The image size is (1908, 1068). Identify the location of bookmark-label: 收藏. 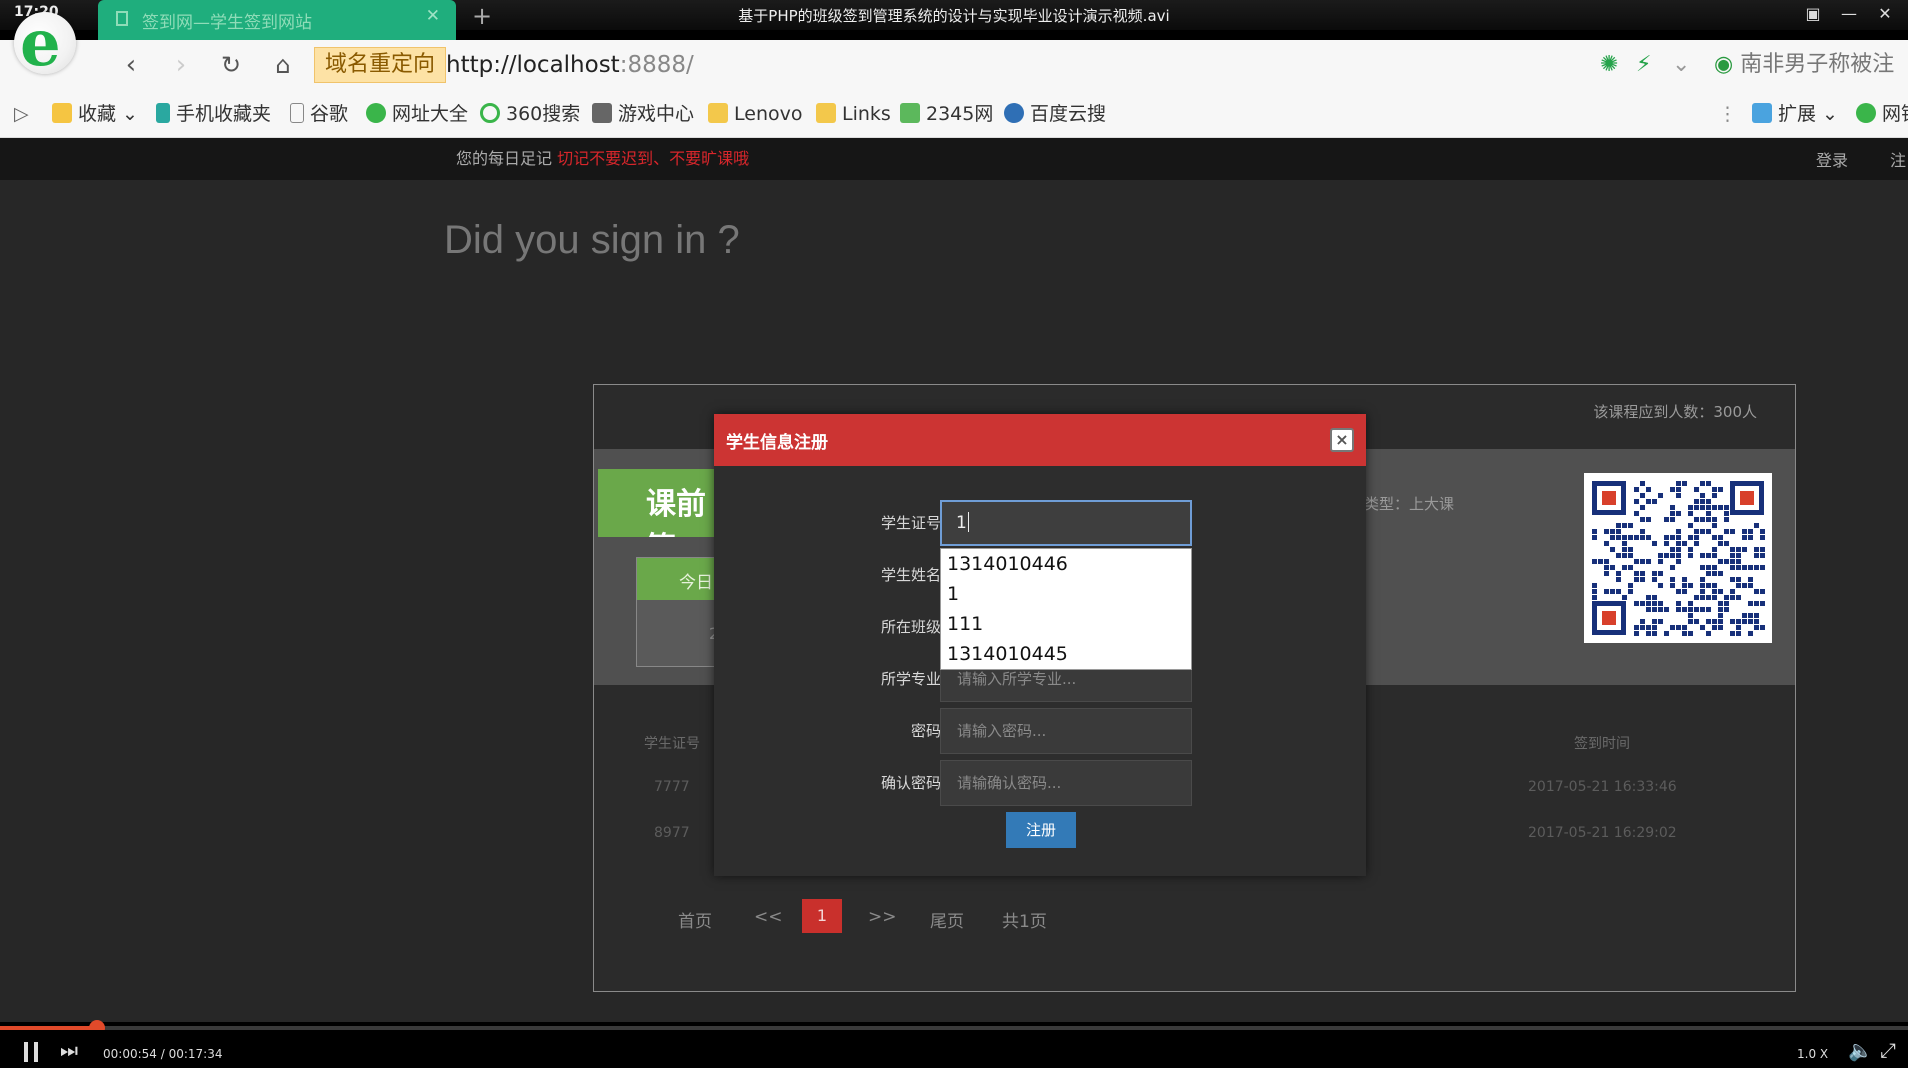
(97, 114).